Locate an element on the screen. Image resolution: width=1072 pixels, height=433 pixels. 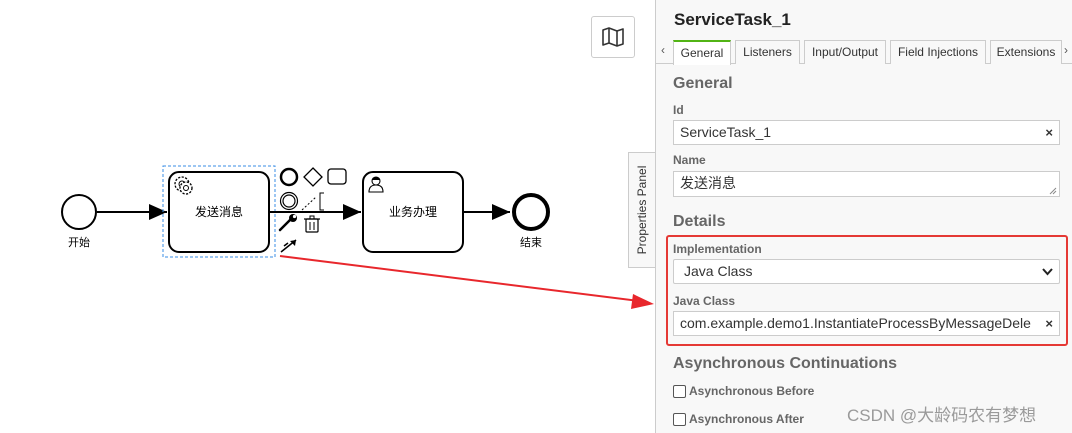
minimap-toggle-button is located at coordinates (613, 37).